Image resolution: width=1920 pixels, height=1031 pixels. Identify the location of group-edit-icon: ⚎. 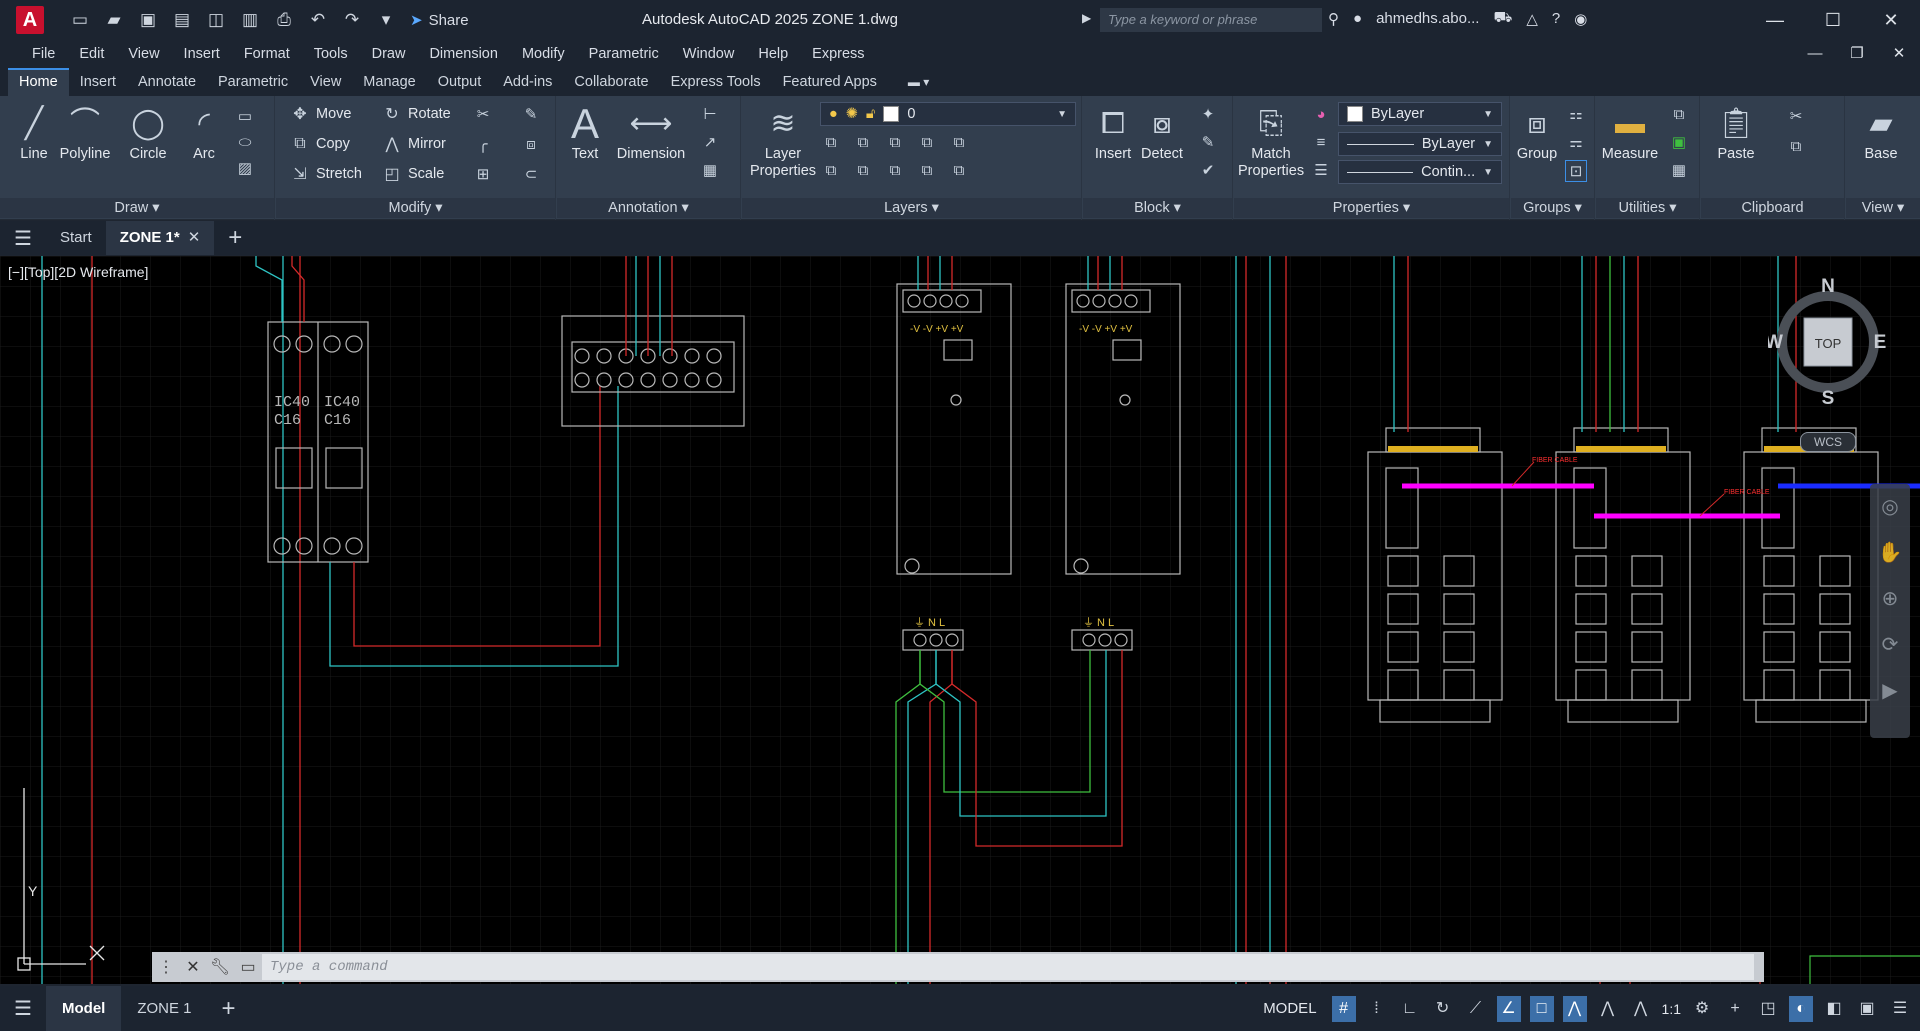
(1576, 143).